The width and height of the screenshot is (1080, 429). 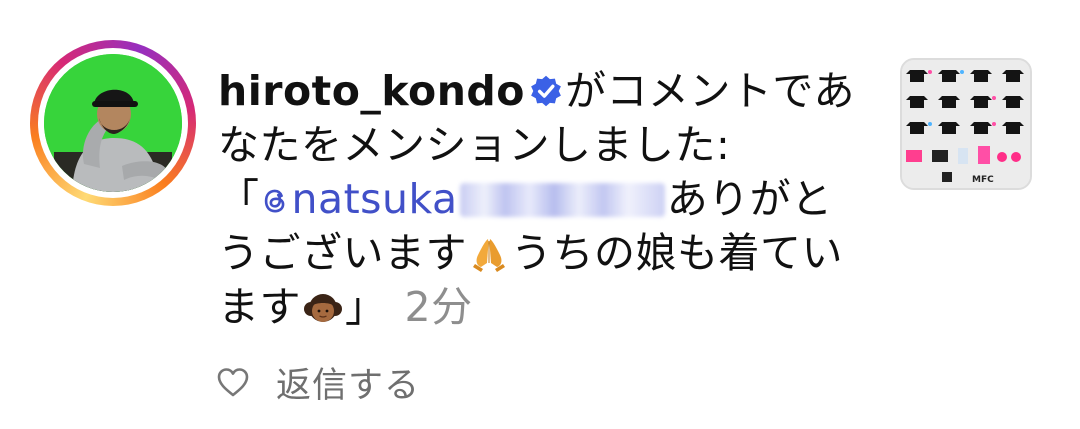 What do you see at coordinates (274, 201) in the screenshot?
I see `threads-mention-icon` at bounding box center [274, 201].